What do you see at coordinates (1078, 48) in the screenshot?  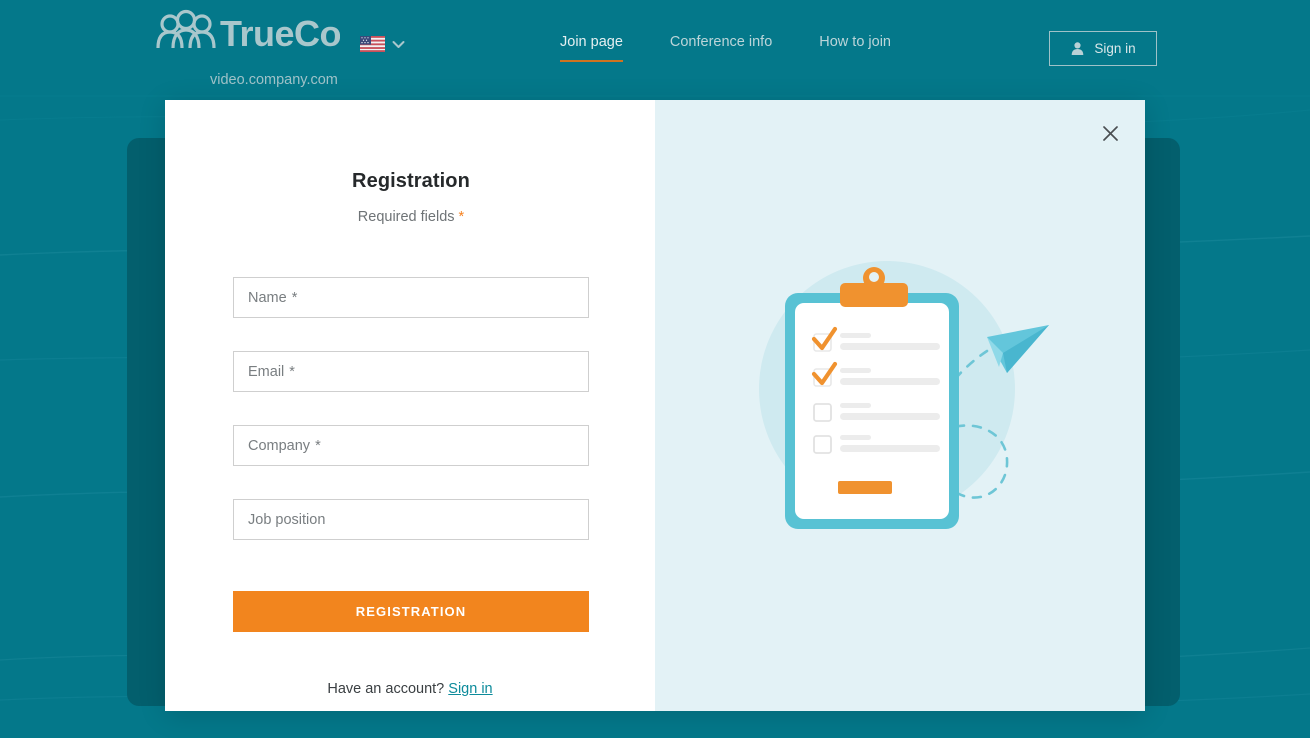 I see `person-icon` at bounding box center [1078, 48].